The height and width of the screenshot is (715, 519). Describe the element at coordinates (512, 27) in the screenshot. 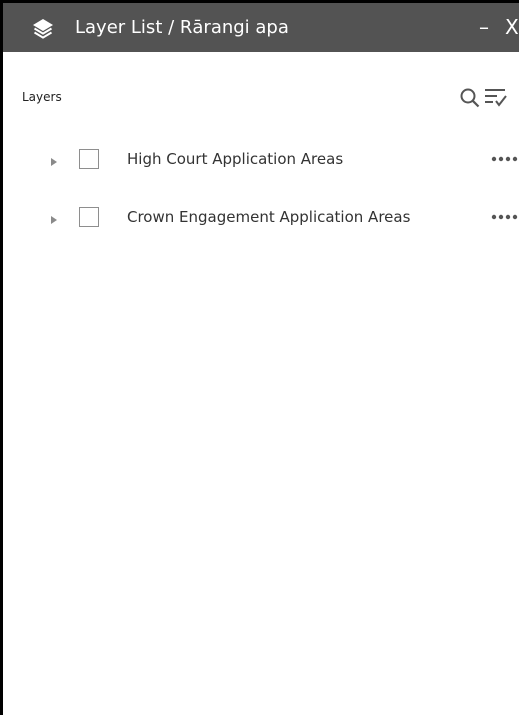

I see `close-button: X` at that location.